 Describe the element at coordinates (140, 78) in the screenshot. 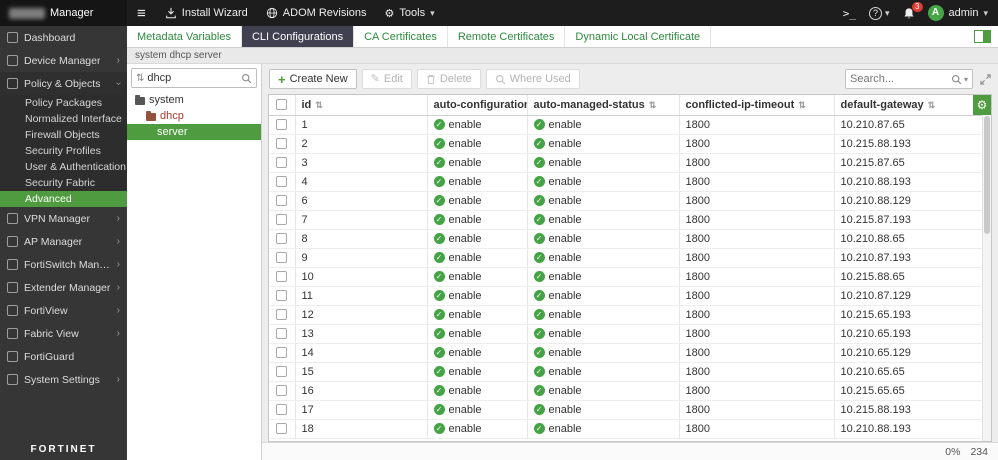

I see `sort-filter-icon: ⇅` at that location.